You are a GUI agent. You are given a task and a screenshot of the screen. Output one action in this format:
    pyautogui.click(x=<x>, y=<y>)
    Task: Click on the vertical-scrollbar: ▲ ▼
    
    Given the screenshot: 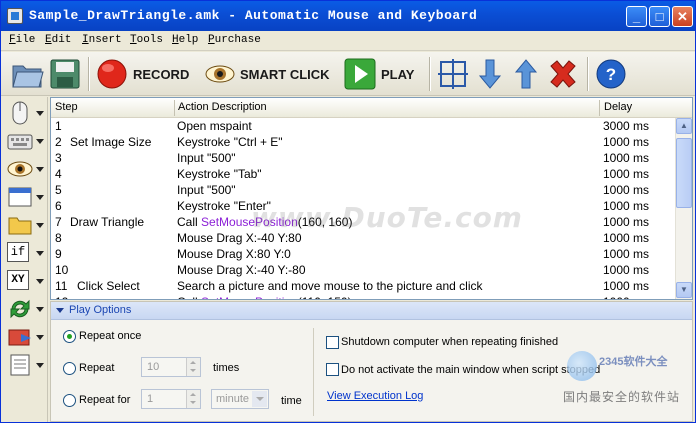 What is the action you would take?
    pyautogui.click(x=683, y=208)
    